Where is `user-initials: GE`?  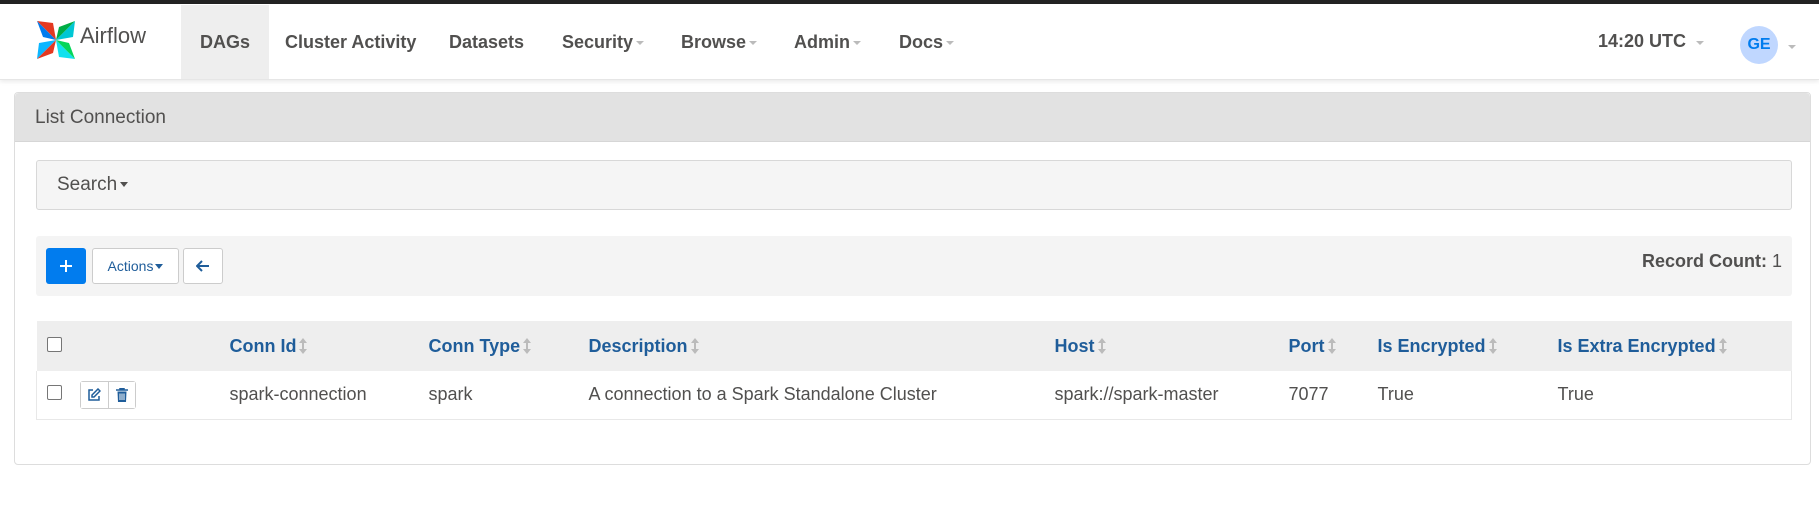
user-initials: GE is located at coordinates (1759, 44).